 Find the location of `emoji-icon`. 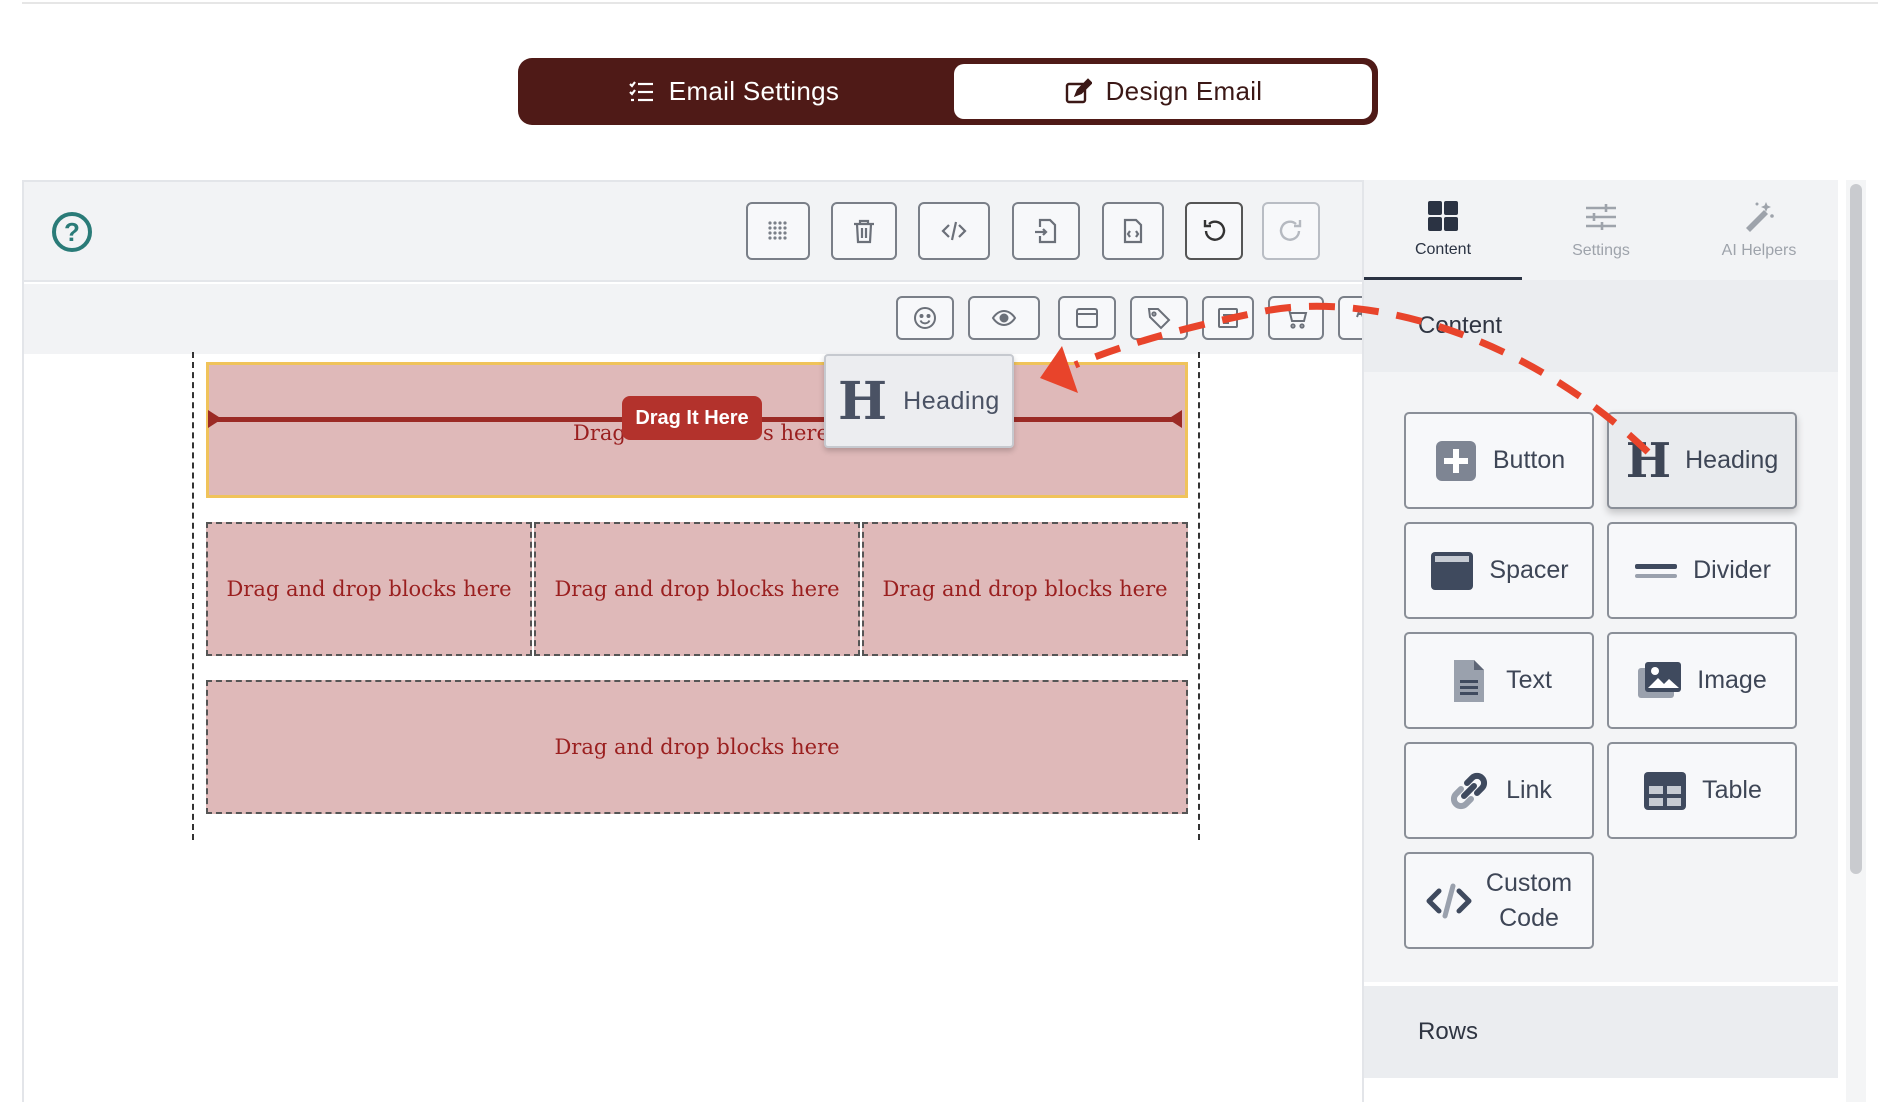

emoji-icon is located at coordinates (925, 318).